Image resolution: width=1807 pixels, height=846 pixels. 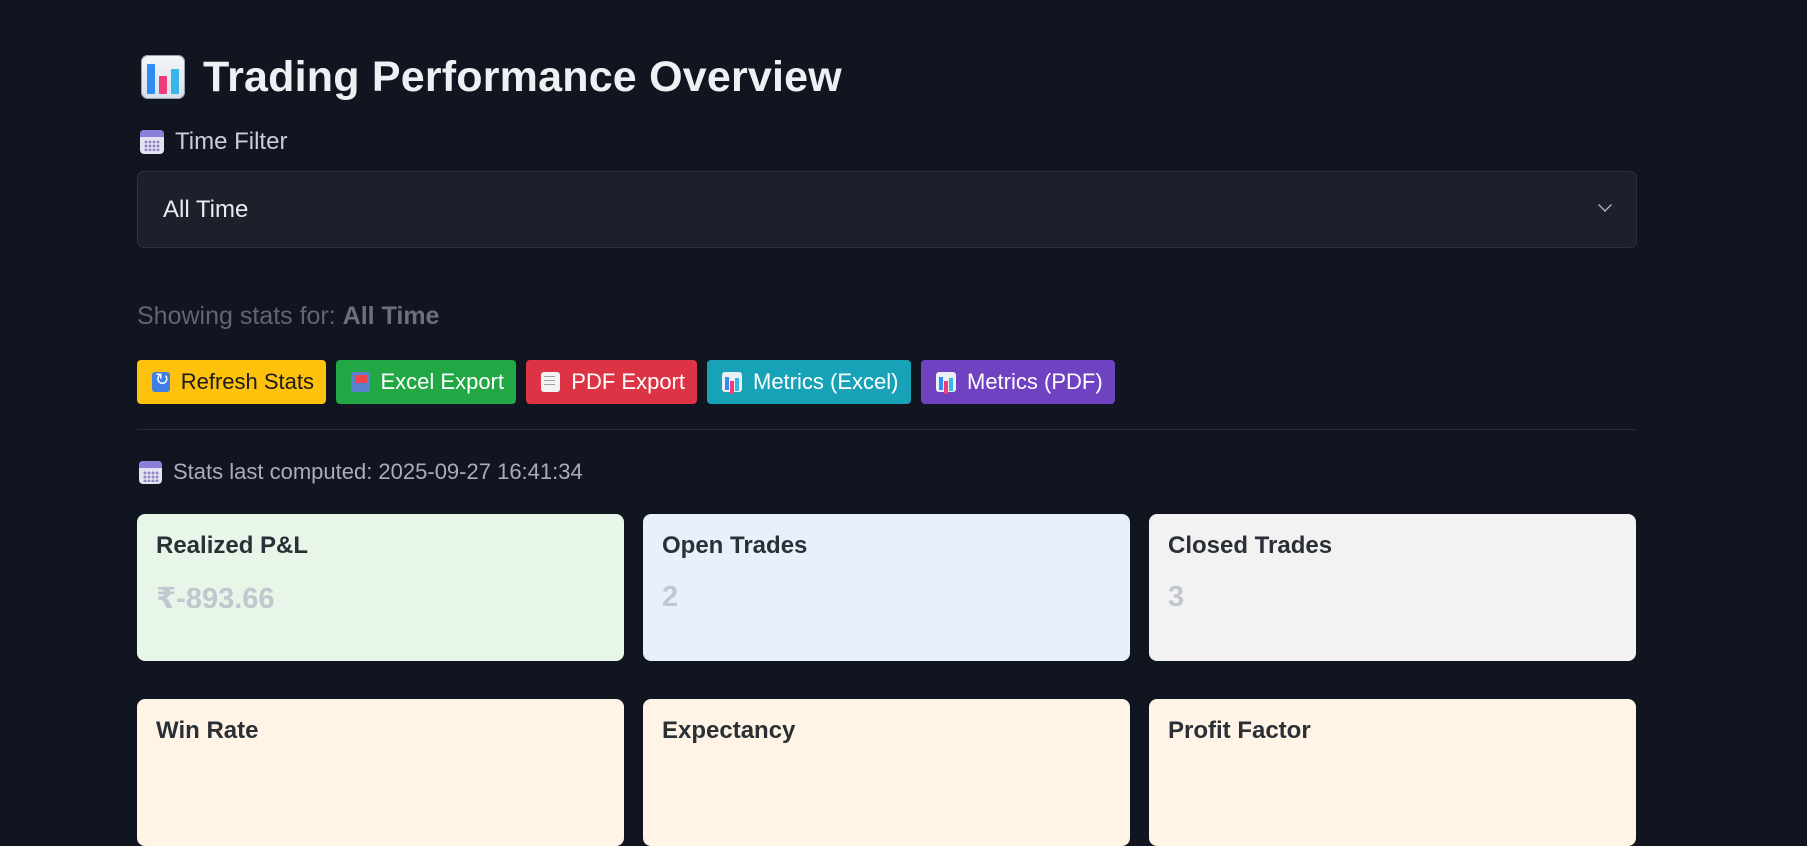 I want to click on win-rate-card: Win Rate, so click(x=380, y=772).